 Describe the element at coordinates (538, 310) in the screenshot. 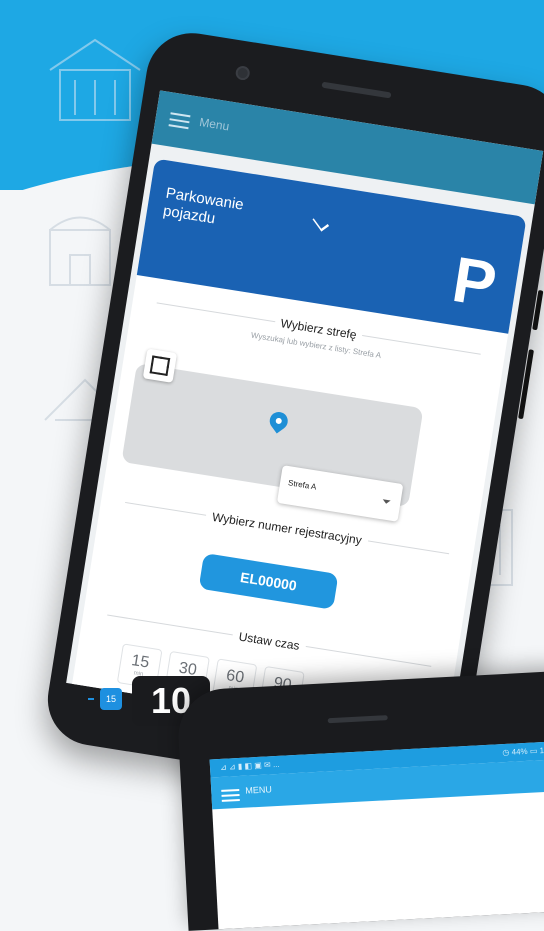

I see `volume-button` at that location.